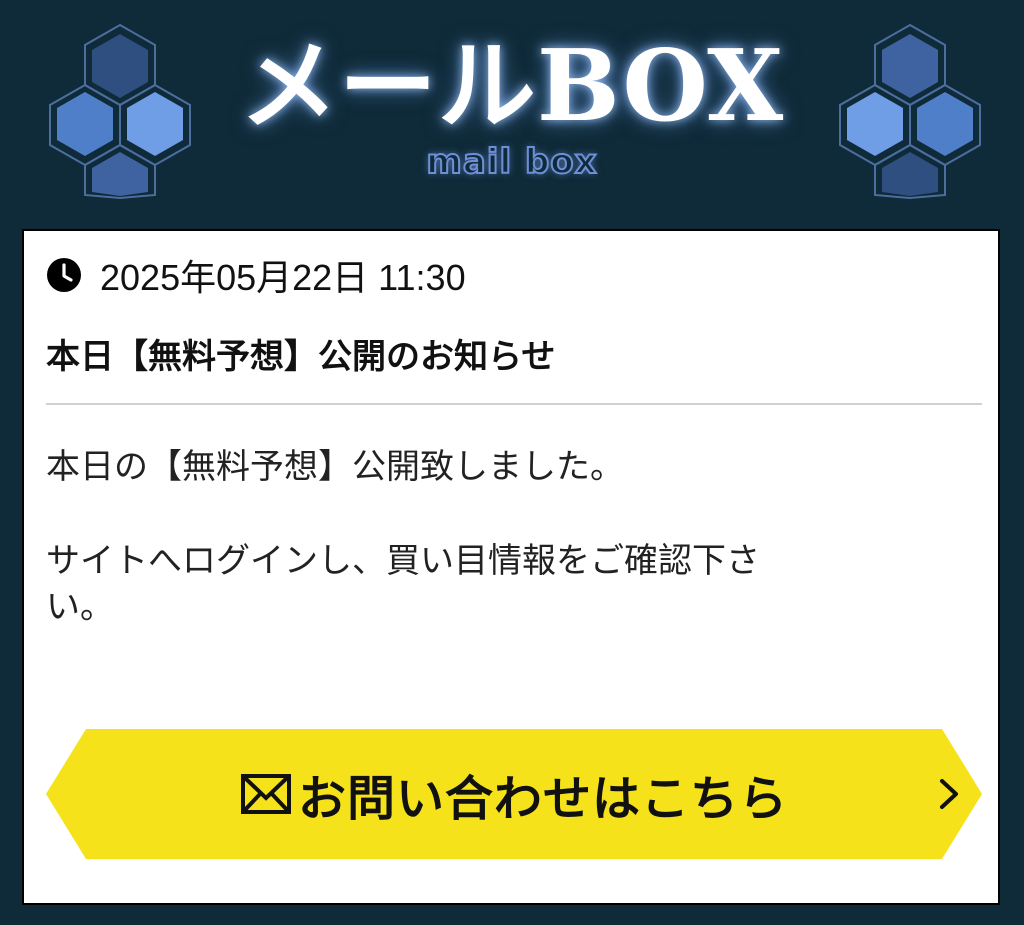 Image resolution: width=1024 pixels, height=925 pixels. I want to click on message-datetime: 2025年05月22日 11:30, so click(283, 277).